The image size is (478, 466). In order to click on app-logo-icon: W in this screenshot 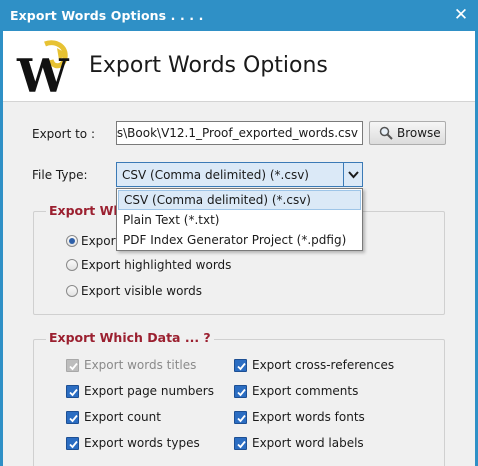, I will do `click(43, 69)`.